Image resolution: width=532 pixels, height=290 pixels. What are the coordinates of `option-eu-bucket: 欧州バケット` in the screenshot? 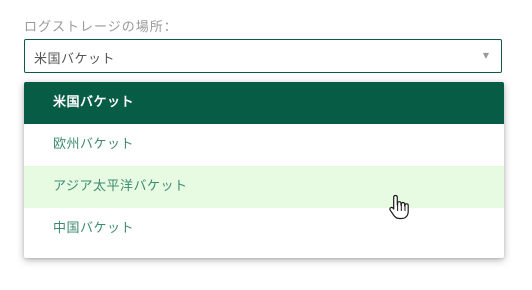 It's located at (264, 145).